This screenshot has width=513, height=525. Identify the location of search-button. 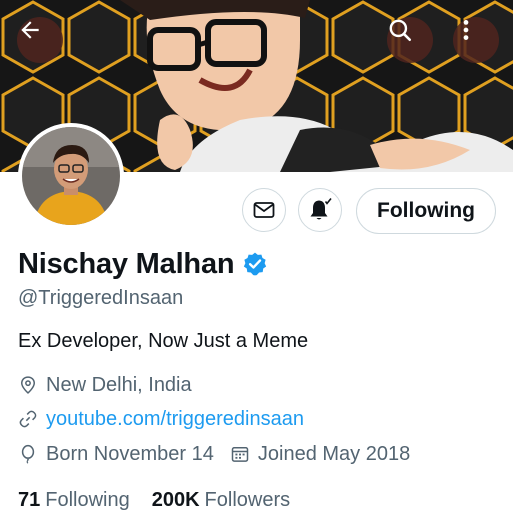
(410, 40).